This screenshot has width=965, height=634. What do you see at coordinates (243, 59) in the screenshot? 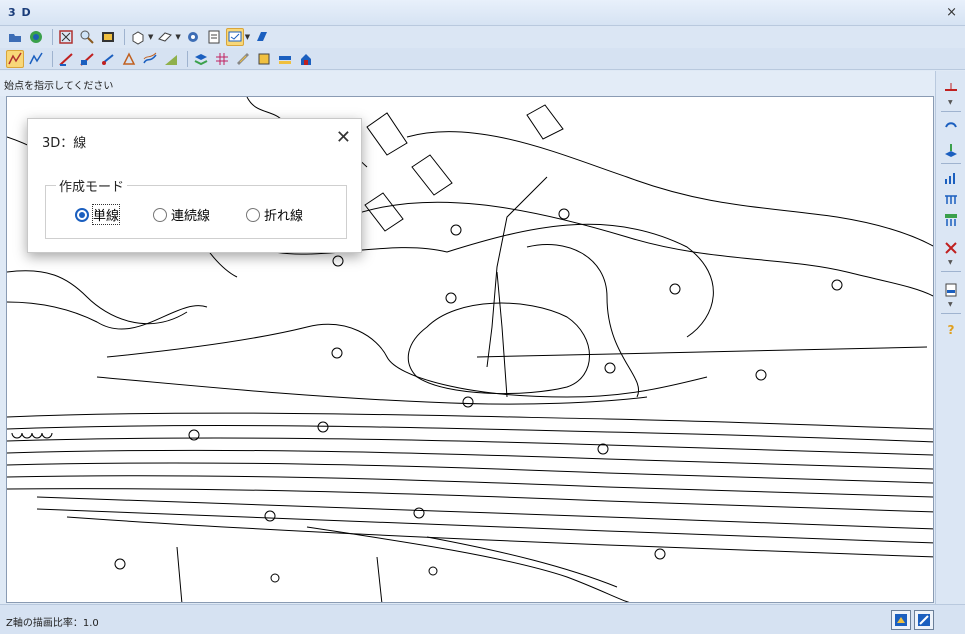
I see `measure-icon` at bounding box center [243, 59].